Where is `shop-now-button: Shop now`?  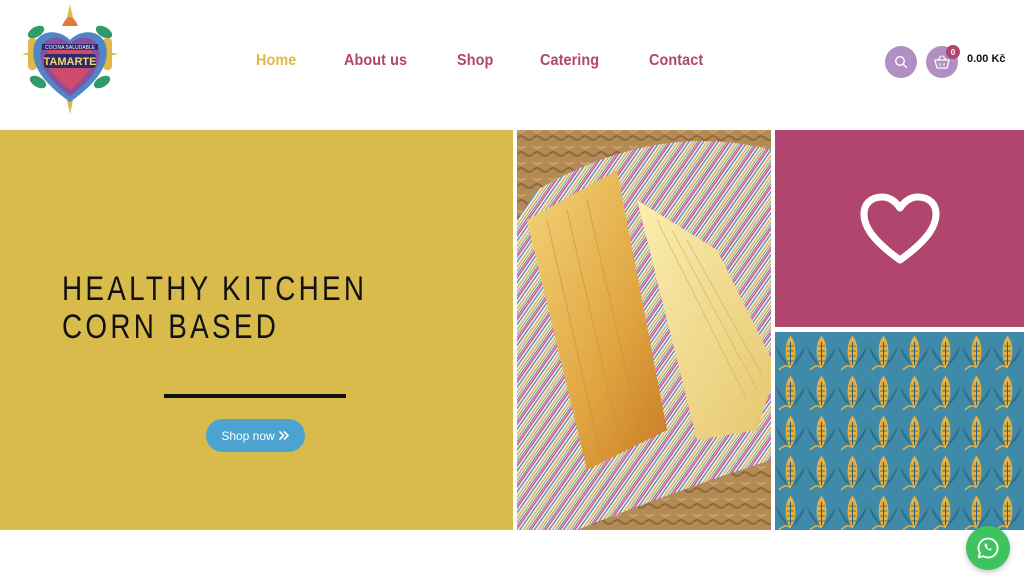 shop-now-button: Shop now is located at coordinates (255, 435).